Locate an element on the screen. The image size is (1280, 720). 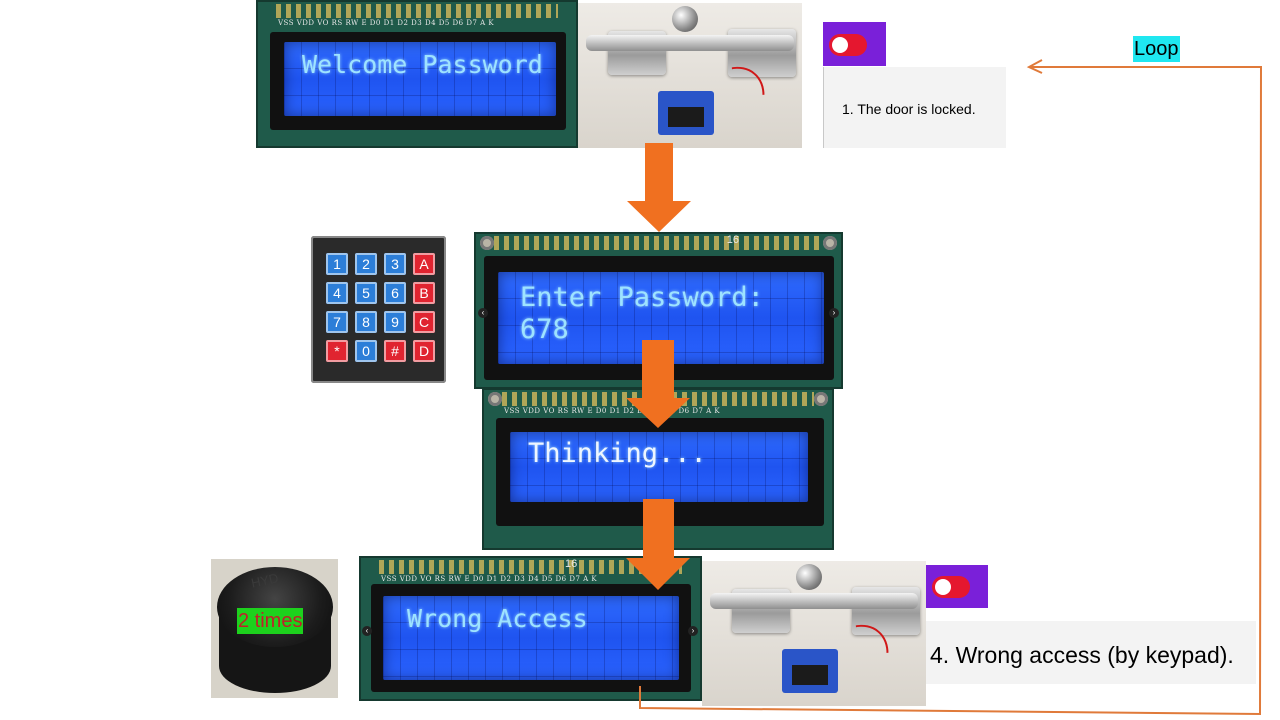
lcd-enter-password: 16 Enter Password: 678 ‹ › is located at coordinates (658, 310).